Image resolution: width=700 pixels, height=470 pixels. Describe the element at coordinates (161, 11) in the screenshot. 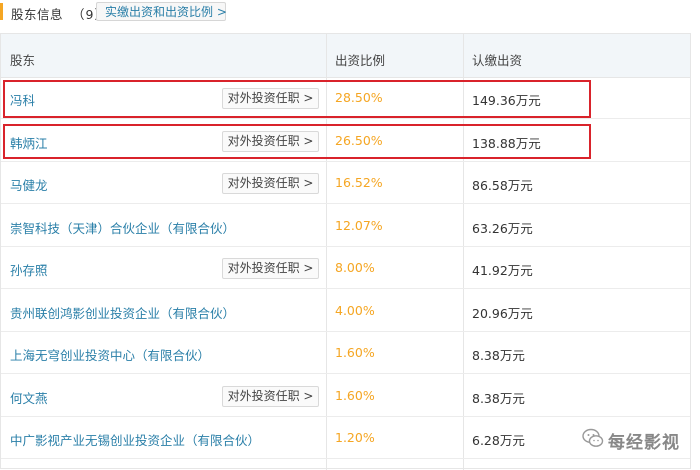

I see `paid-capital-ratio-button: 实缴出资和出资比例 >` at that location.